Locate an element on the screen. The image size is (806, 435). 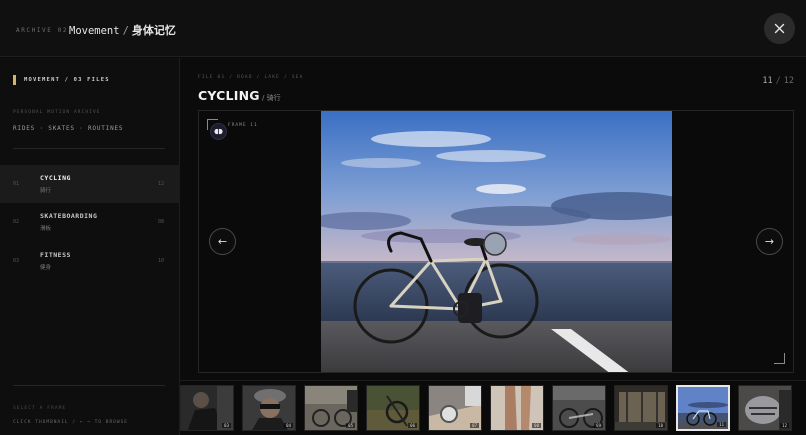
thumbnail-number: 12 is located at coordinates (784, 425).